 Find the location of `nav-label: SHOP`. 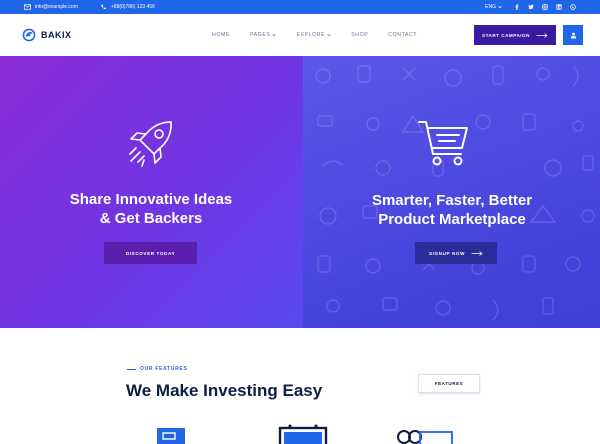

nav-label: SHOP is located at coordinates (360, 35).